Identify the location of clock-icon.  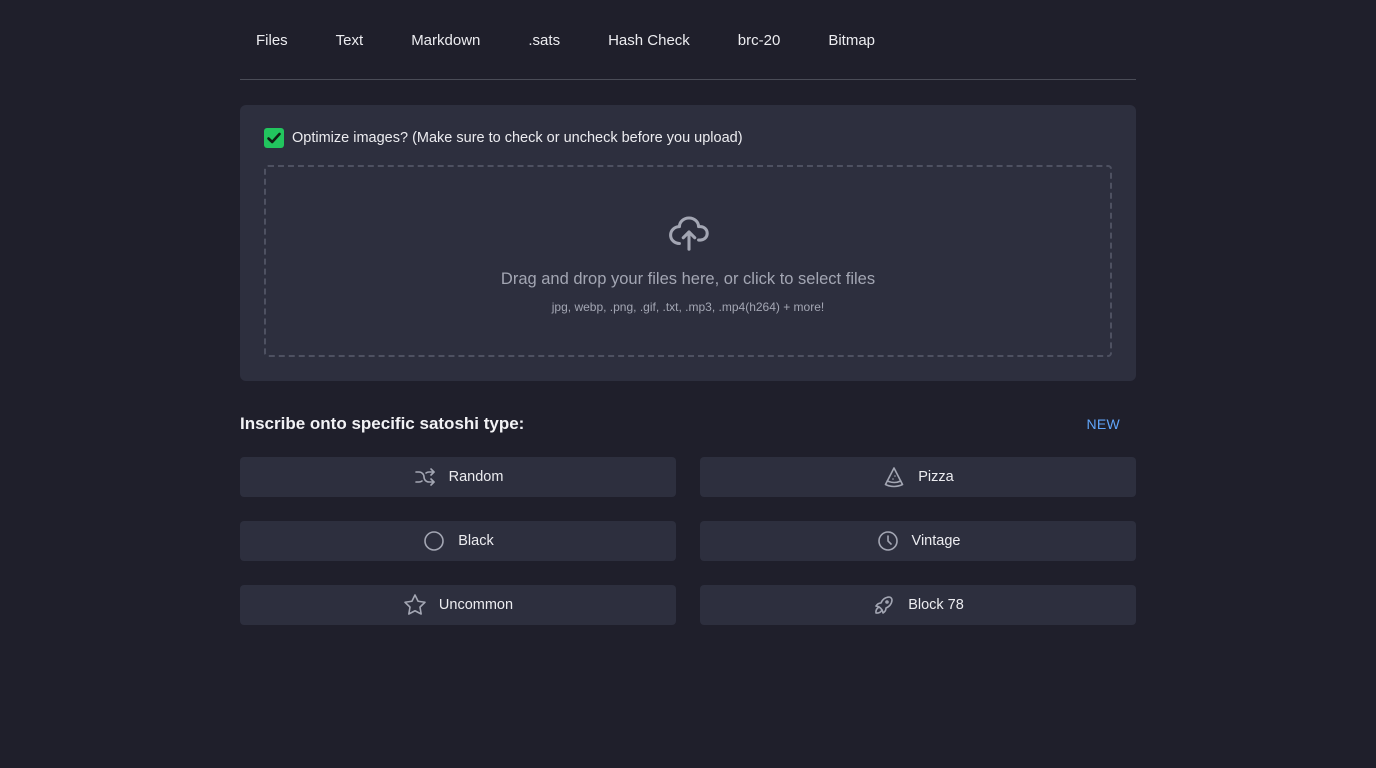
(888, 541).